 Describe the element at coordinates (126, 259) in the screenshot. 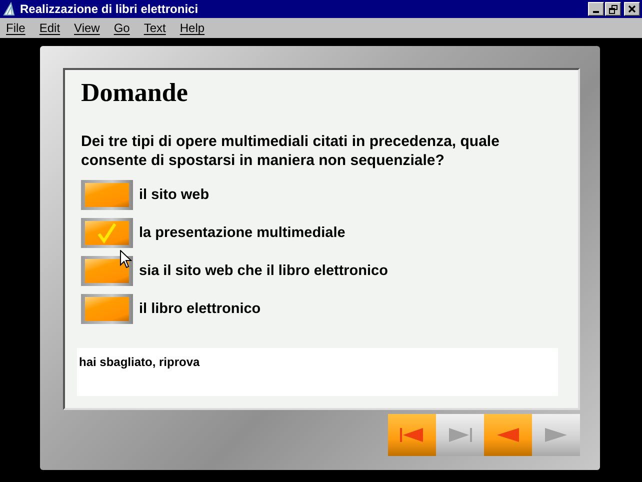

I see `cursor-icon` at that location.